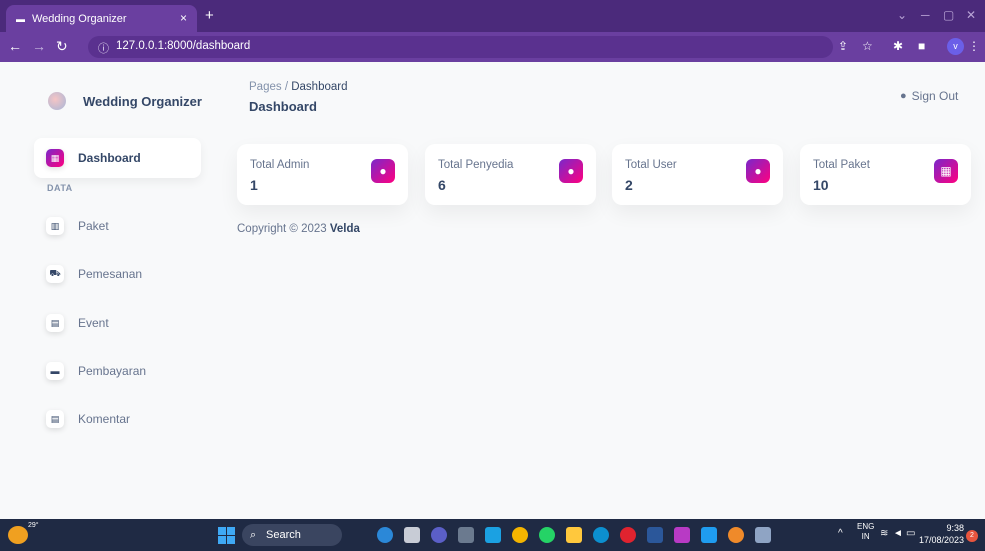 Image resolution: width=985 pixels, height=551 pixels. I want to click on profile-avatar: v, so click(955, 46).